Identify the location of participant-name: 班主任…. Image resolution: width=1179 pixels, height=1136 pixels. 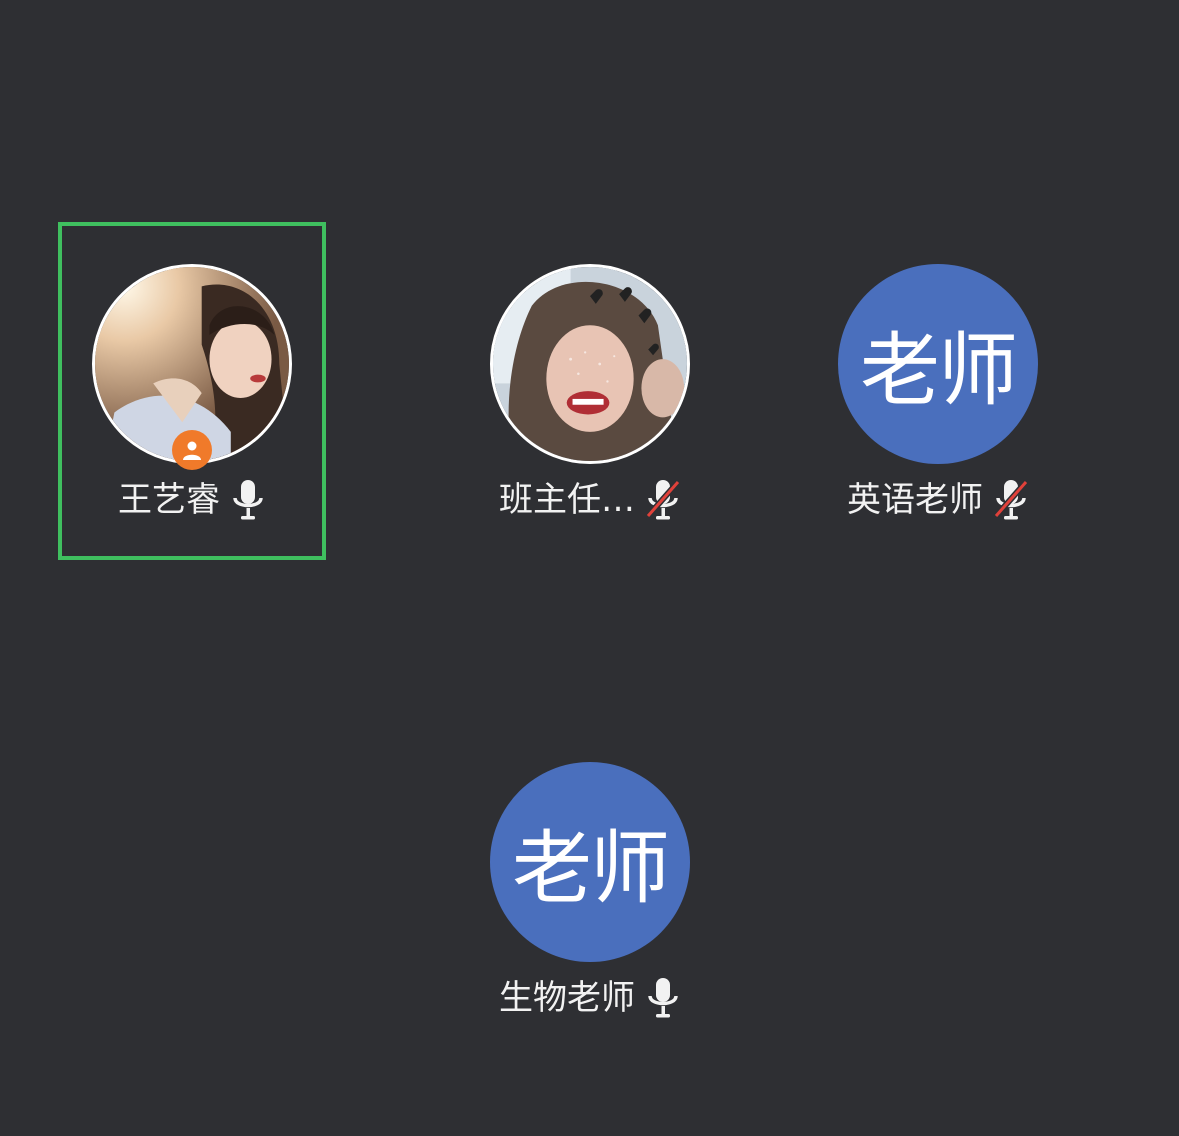
(567, 500).